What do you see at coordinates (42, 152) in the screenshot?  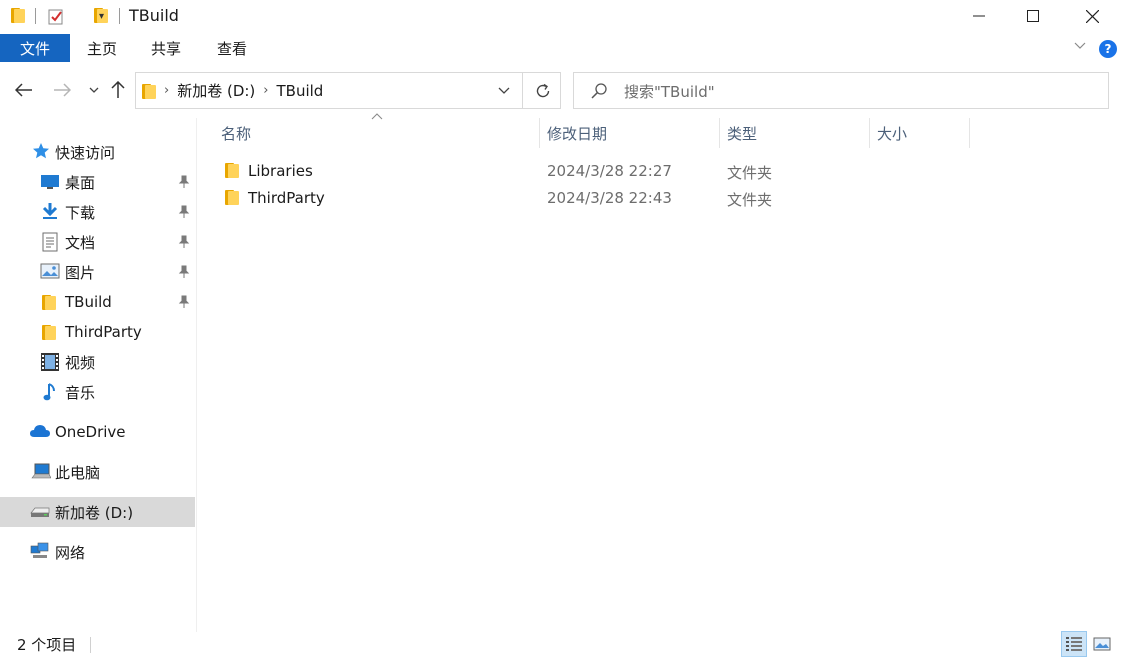 I see `star-icon` at bounding box center [42, 152].